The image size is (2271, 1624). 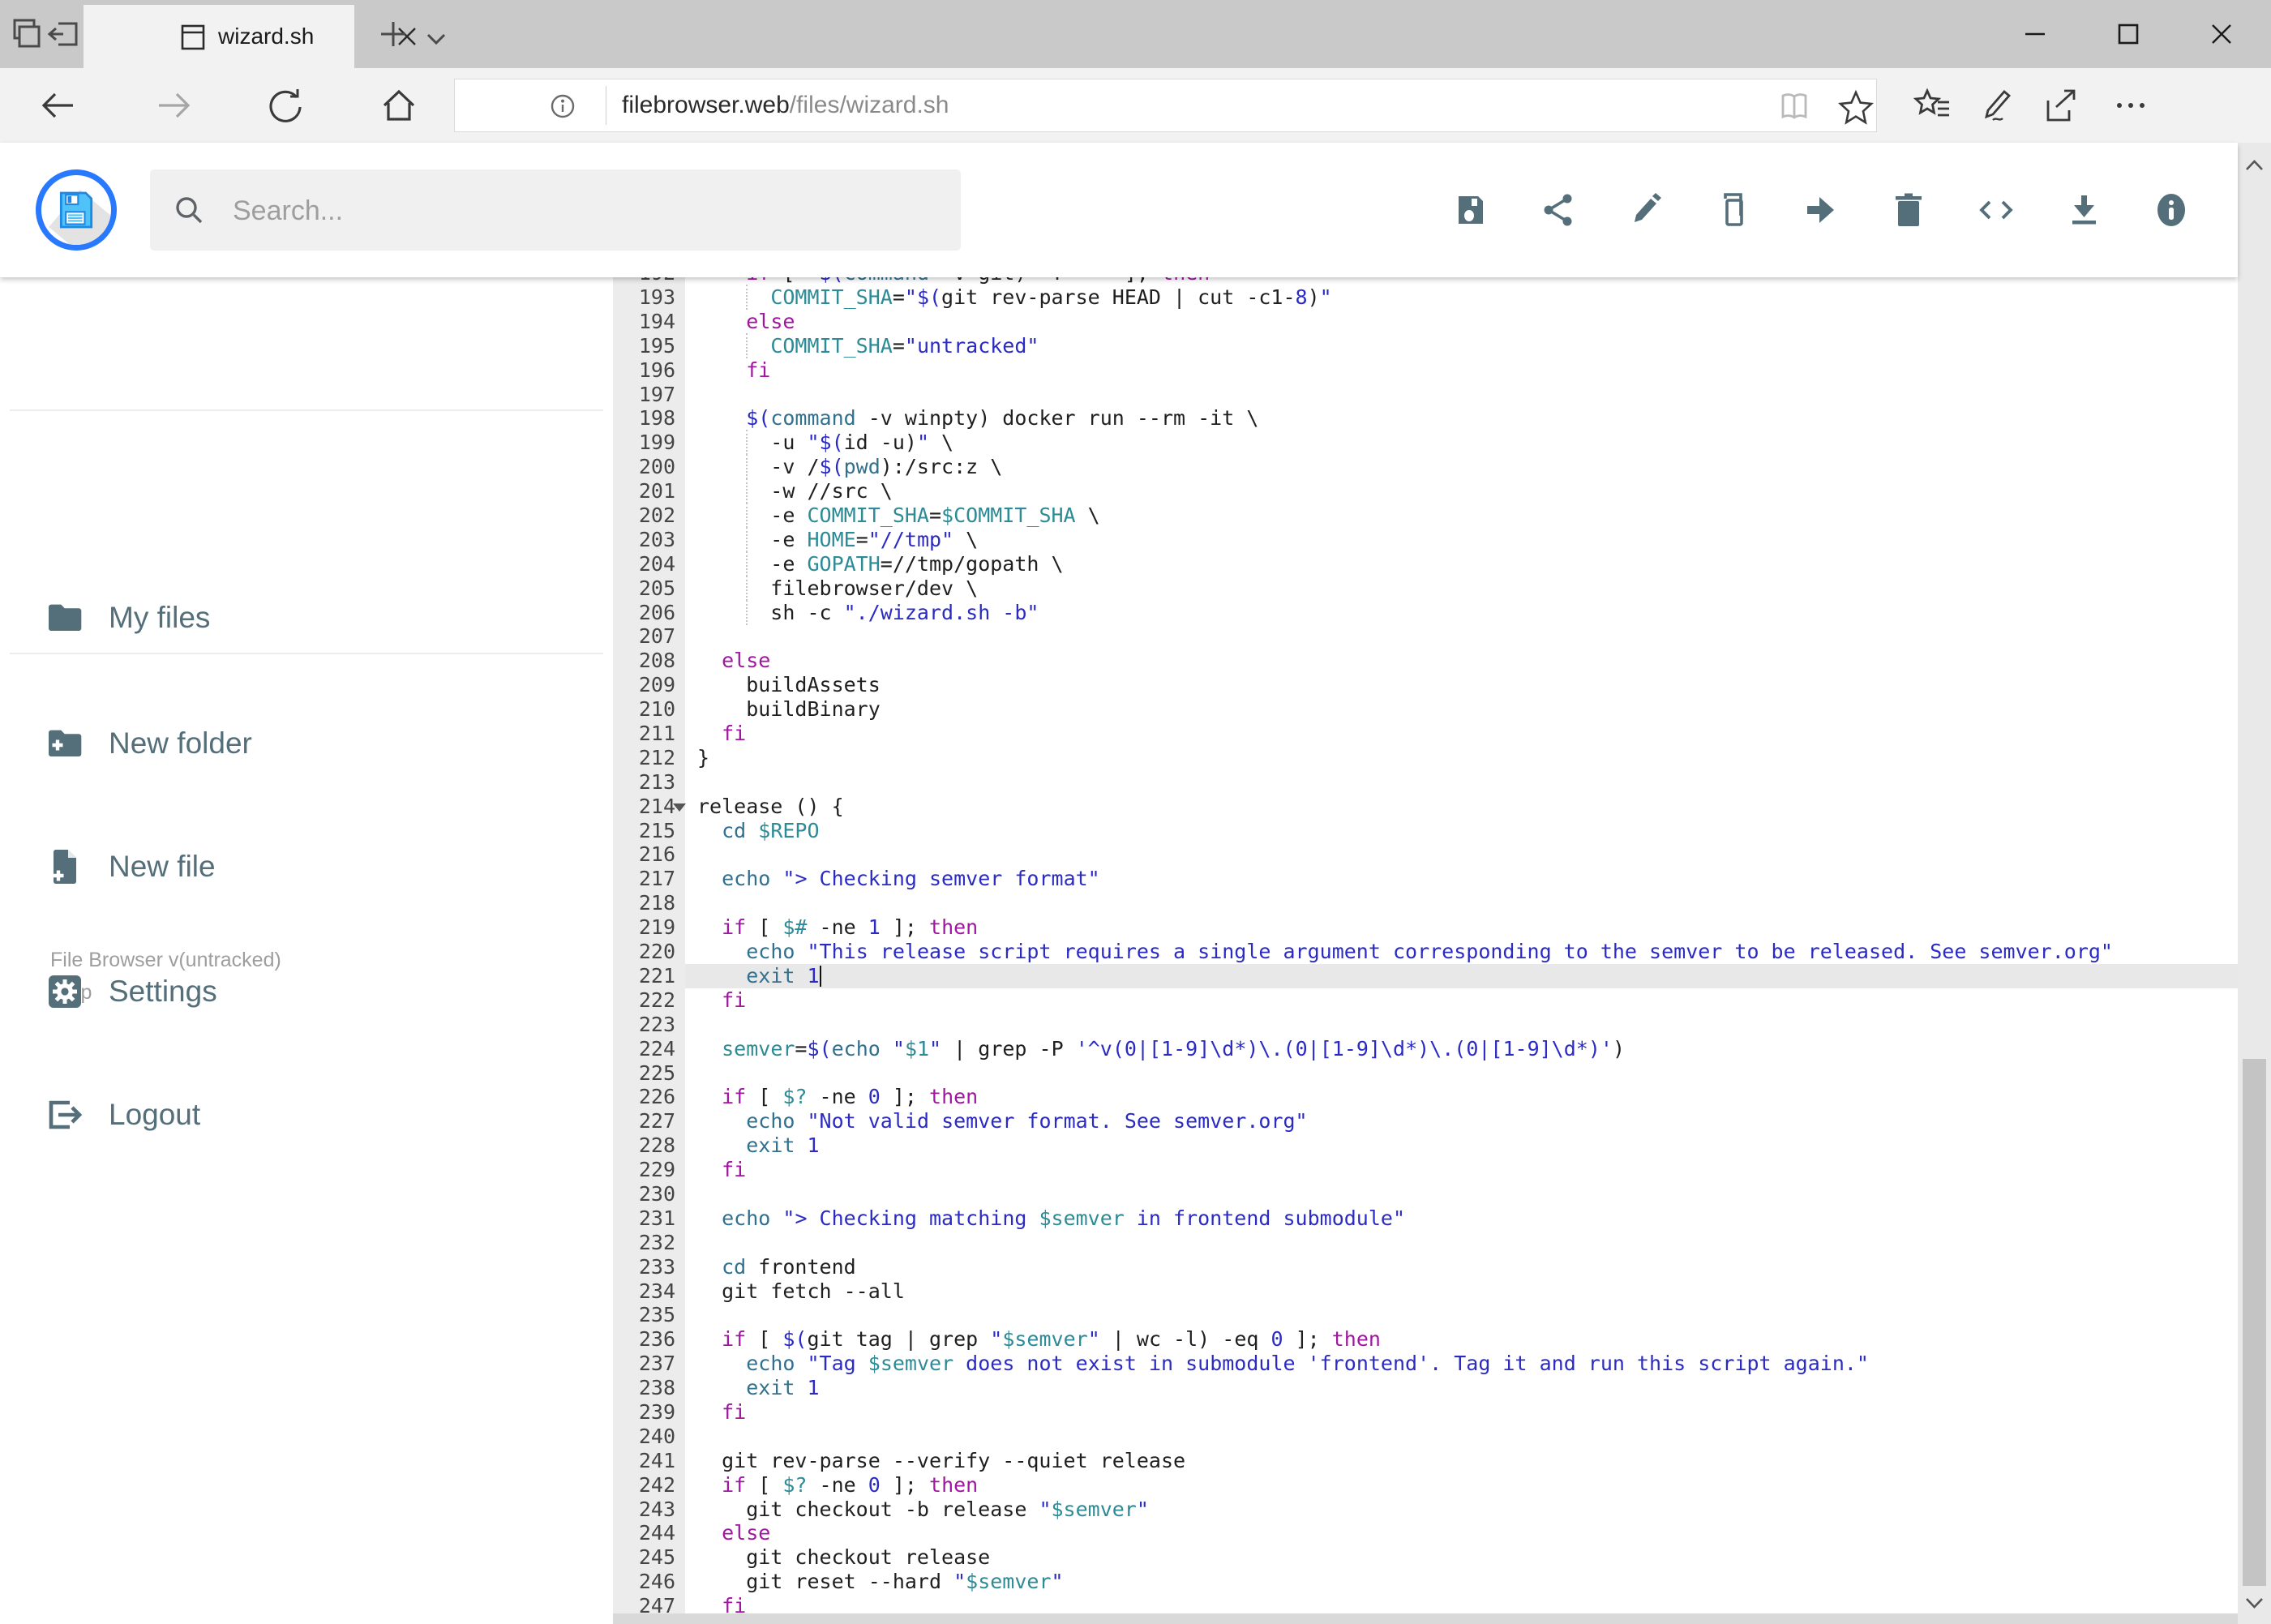 I want to click on new-tab-icon, so click(x=393, y=34).